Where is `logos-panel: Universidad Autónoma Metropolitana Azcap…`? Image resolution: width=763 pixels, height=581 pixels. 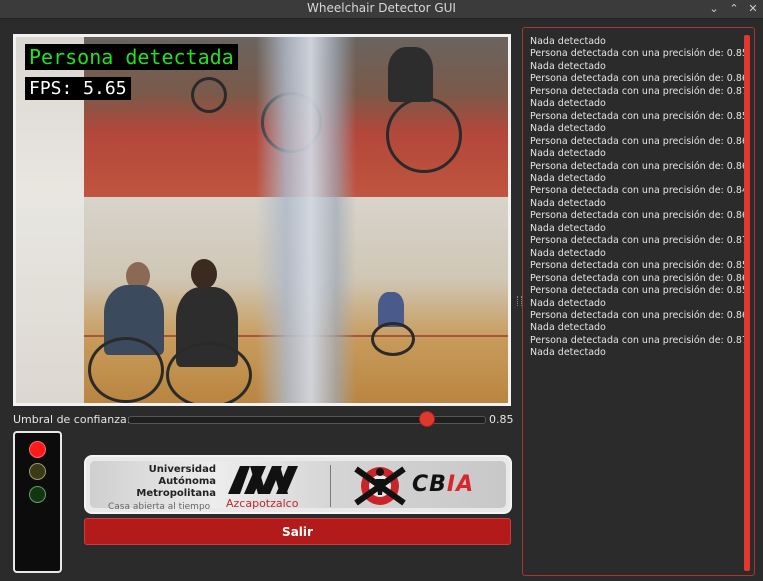
logos-panel: Universidad Autónoma Metropolitana Azcap… is located at coordinates (298, 484).